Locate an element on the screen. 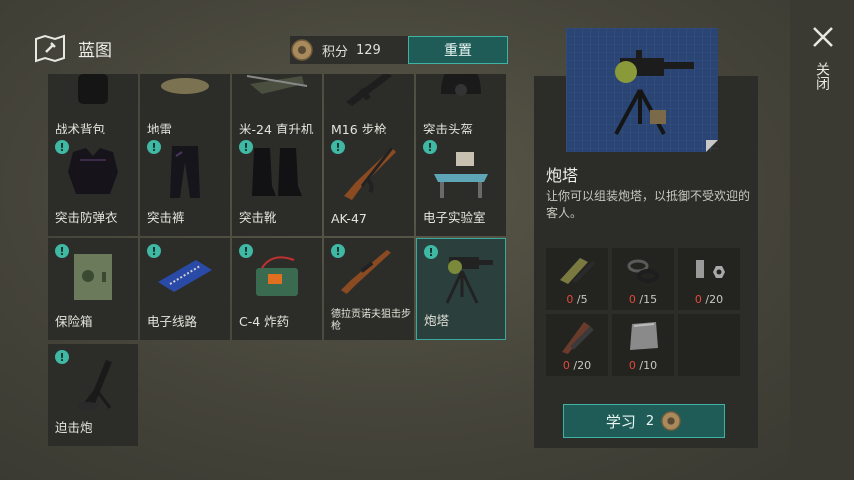 The image size is (854, 480). blueprint-assault-vest: ! 突击防弹衣 is located at coordinates (93, 185).